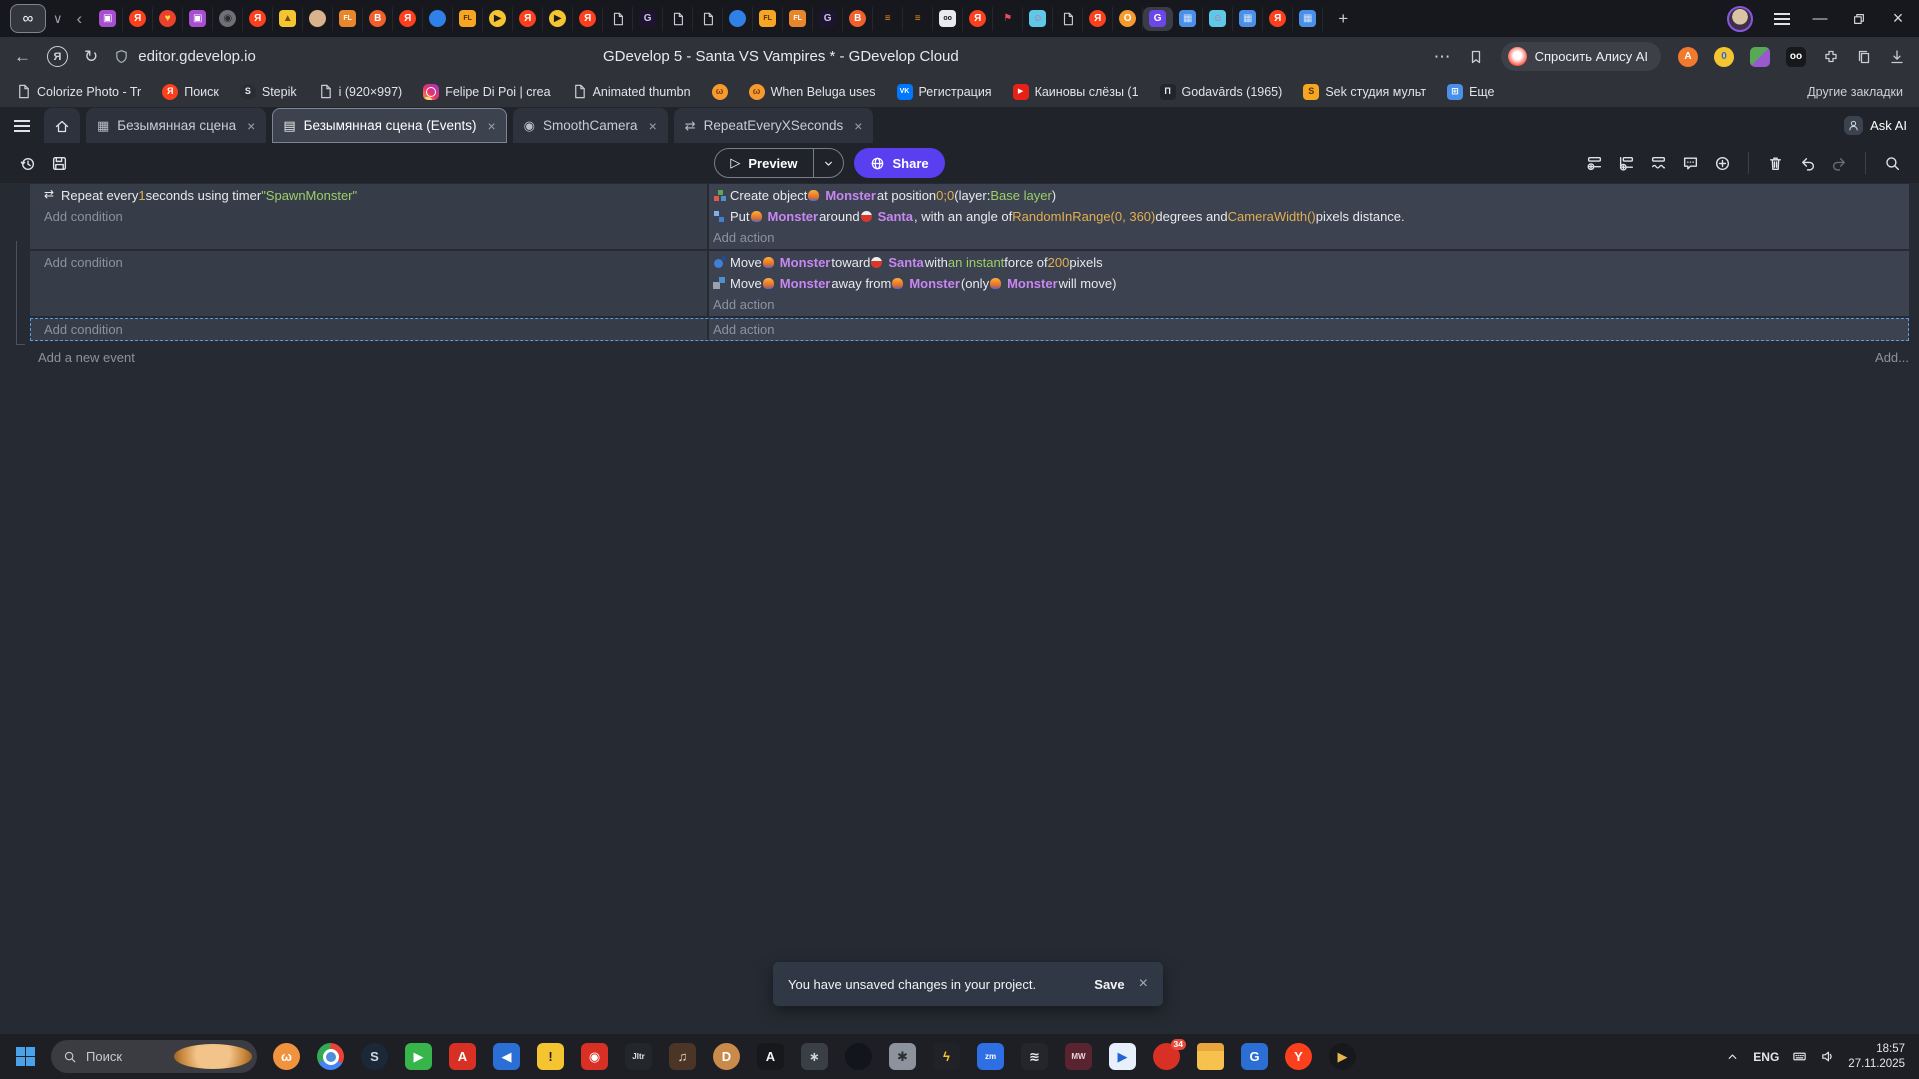 This screenshot has height=1079, width=1919. Describe the element at coordinates (682, 1056) in the screenshot. I see `music-app: ♫` at that location.